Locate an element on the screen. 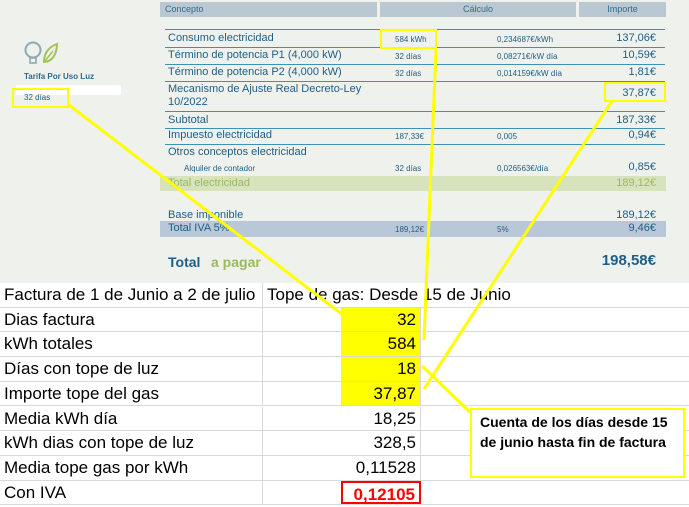  row-value: 18 is located at coordinates (381, 369).